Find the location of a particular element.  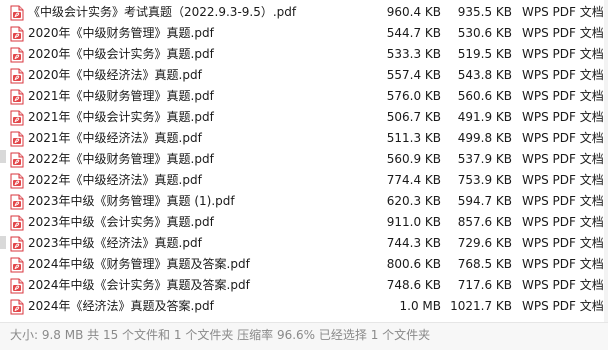

file-name: 2021年《中级经济法》真题.pdf is located at coordinates (115, 138).